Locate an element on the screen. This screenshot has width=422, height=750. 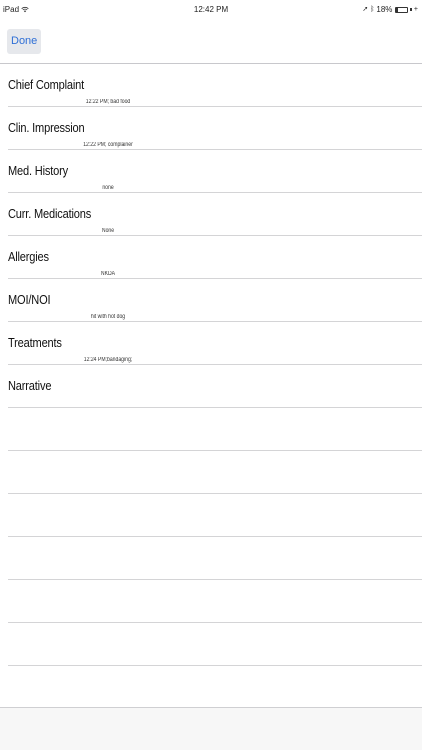
location-arrow-icon: ➚ is located at coordinates (365, 9).